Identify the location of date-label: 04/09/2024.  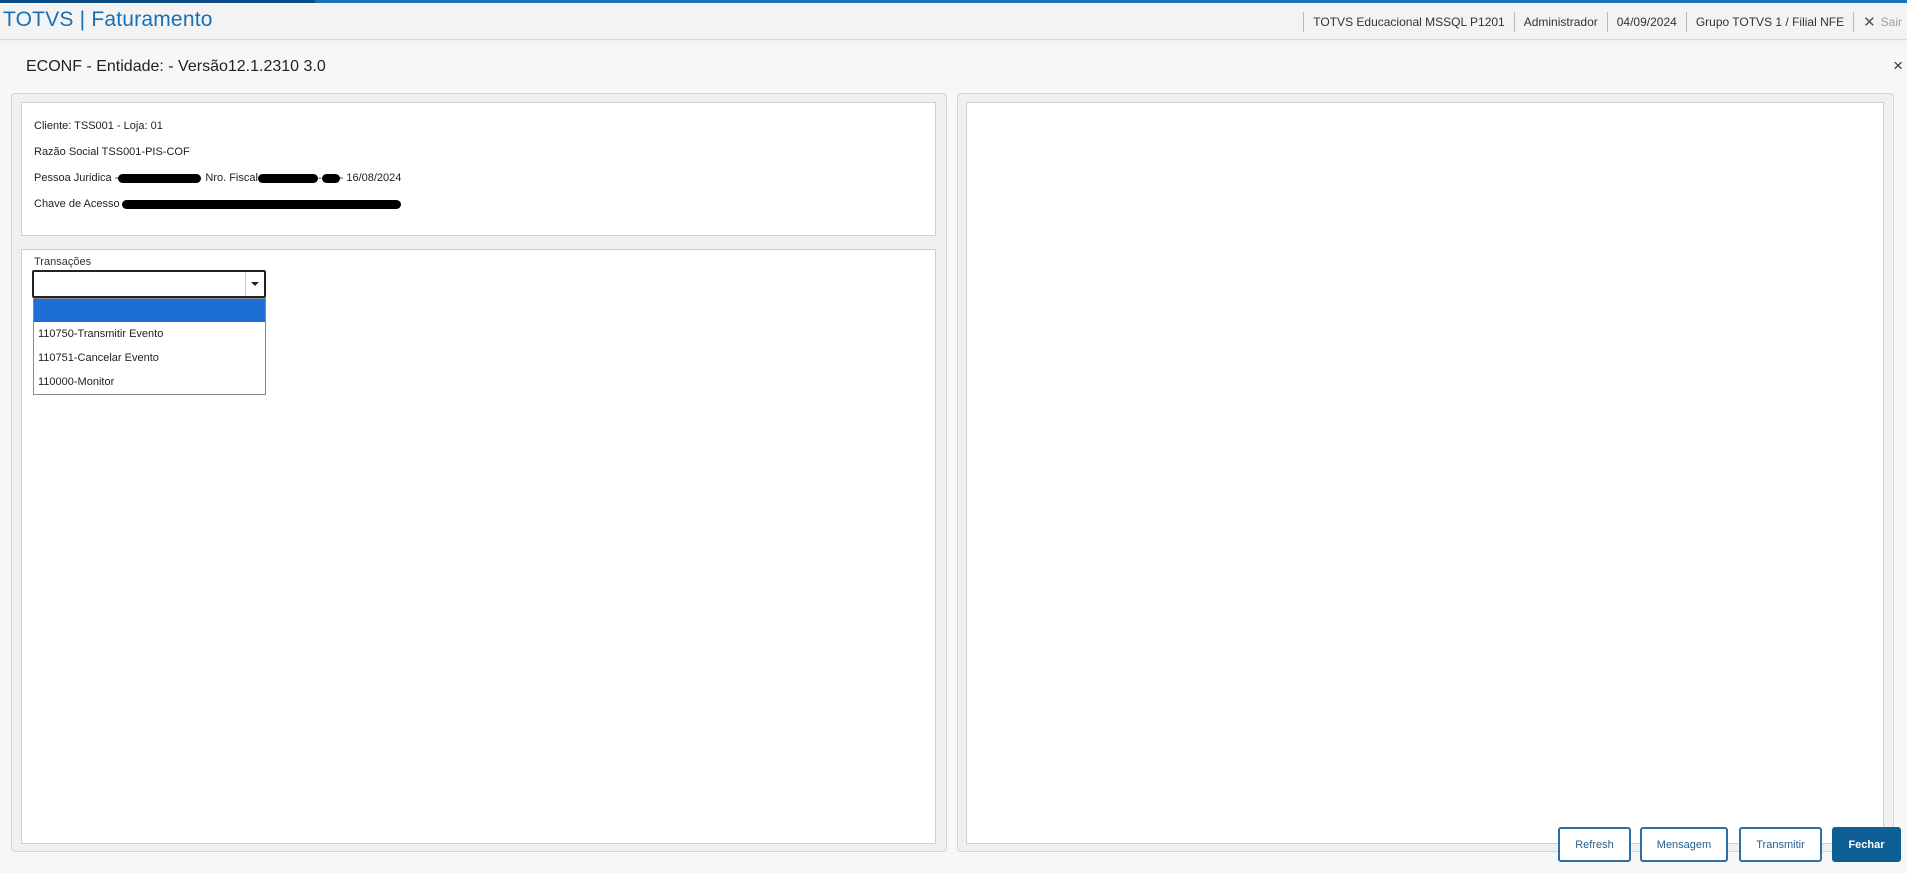
(1647, 22).